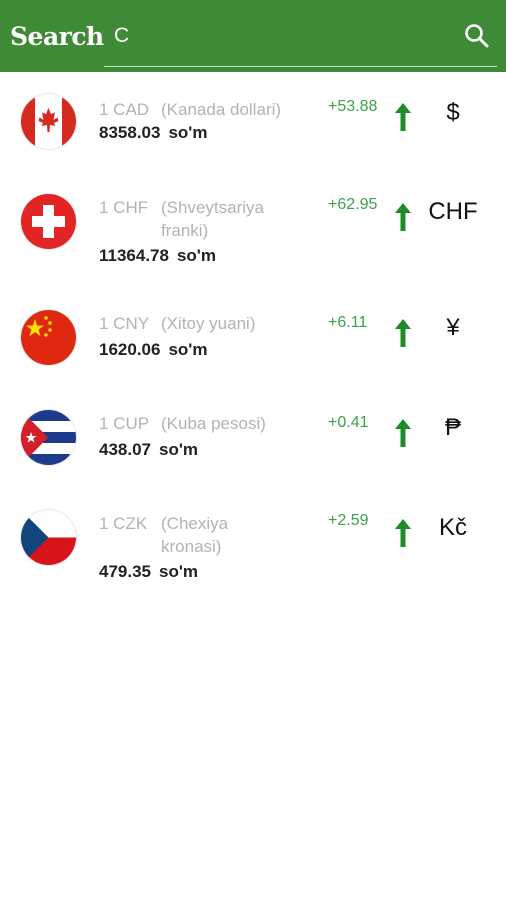 The height and width of the screenshot is (900, 506). I want to click on rate-change: +0.41, so click(348, 422).